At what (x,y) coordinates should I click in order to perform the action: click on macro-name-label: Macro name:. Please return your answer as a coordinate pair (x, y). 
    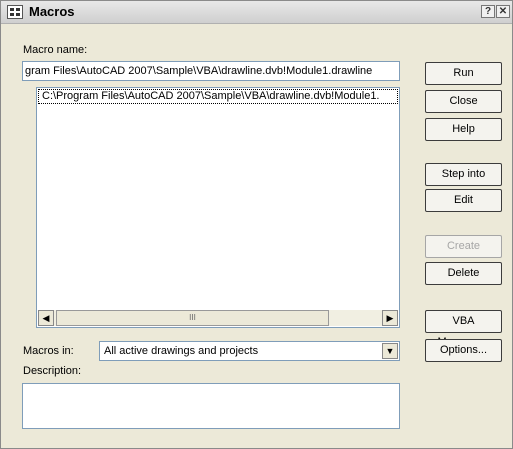
    Looking at the image, I should click on (55, 50).